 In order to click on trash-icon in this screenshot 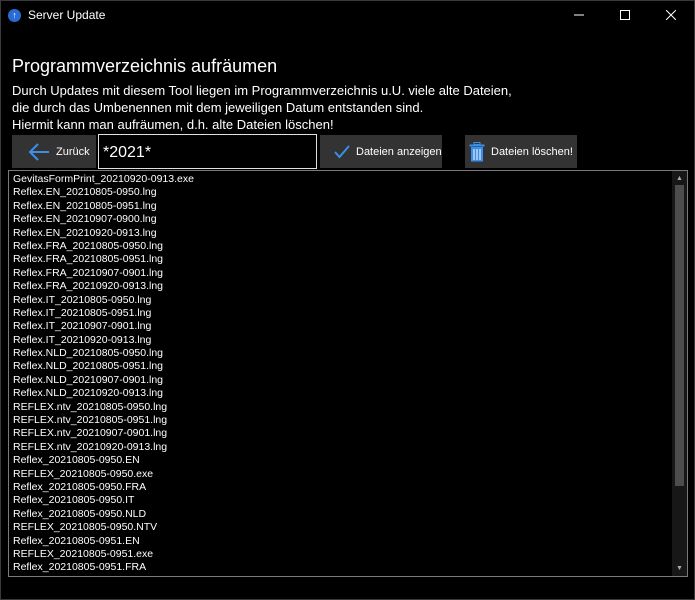, I will do `click(477, 151)`.